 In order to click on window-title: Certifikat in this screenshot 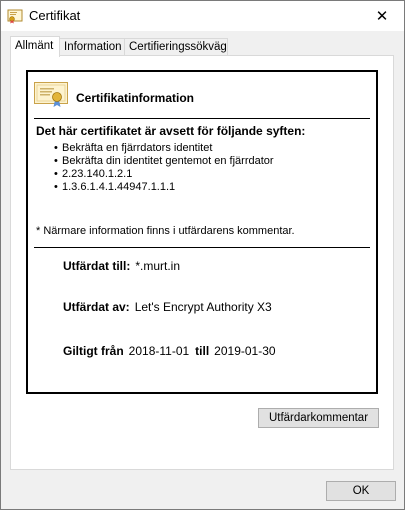, I will do `click(55, 15)`.